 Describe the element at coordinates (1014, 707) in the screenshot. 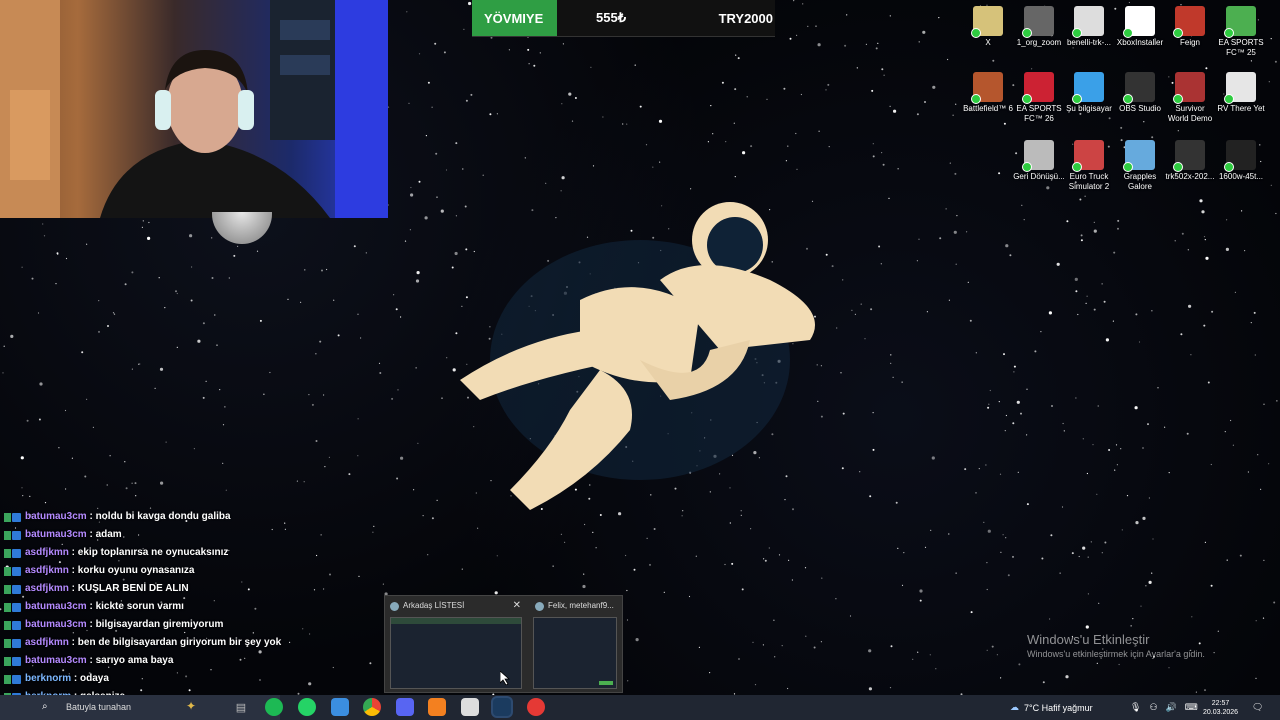

I see `weather-icon: ☁` at that location.